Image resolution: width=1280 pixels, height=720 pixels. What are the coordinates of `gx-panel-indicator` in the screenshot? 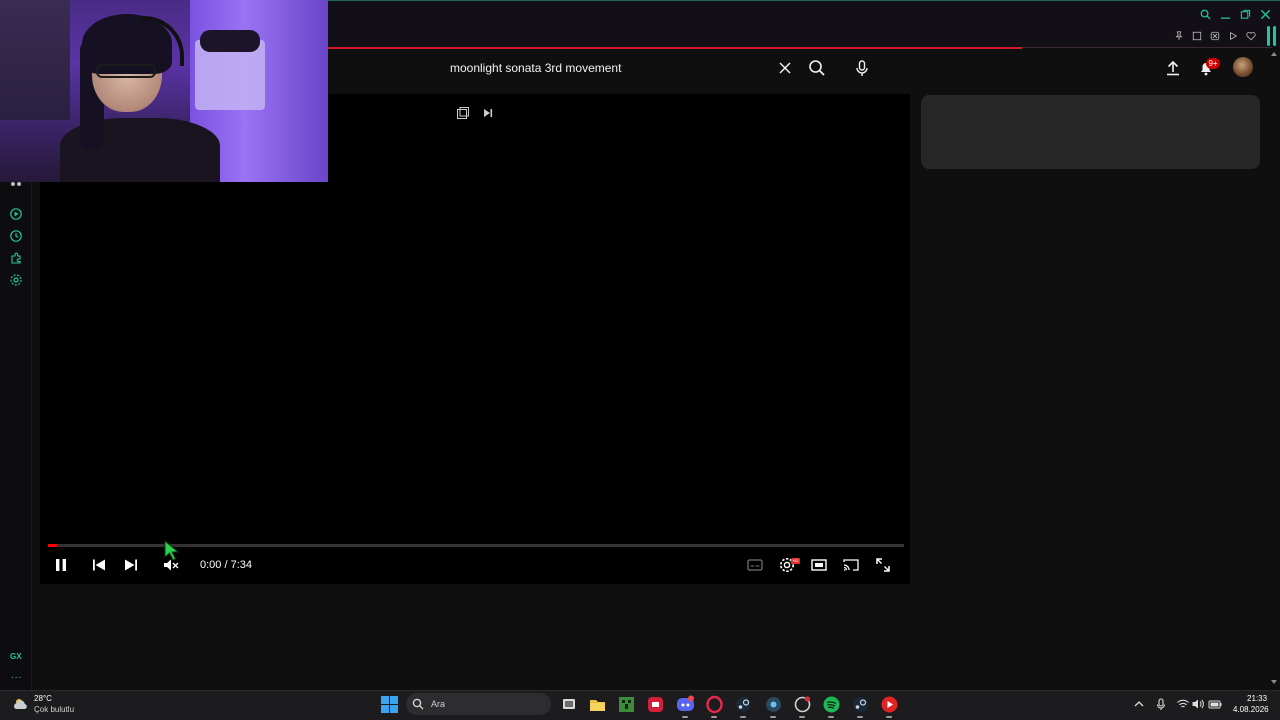 It's located at (1274, 36).